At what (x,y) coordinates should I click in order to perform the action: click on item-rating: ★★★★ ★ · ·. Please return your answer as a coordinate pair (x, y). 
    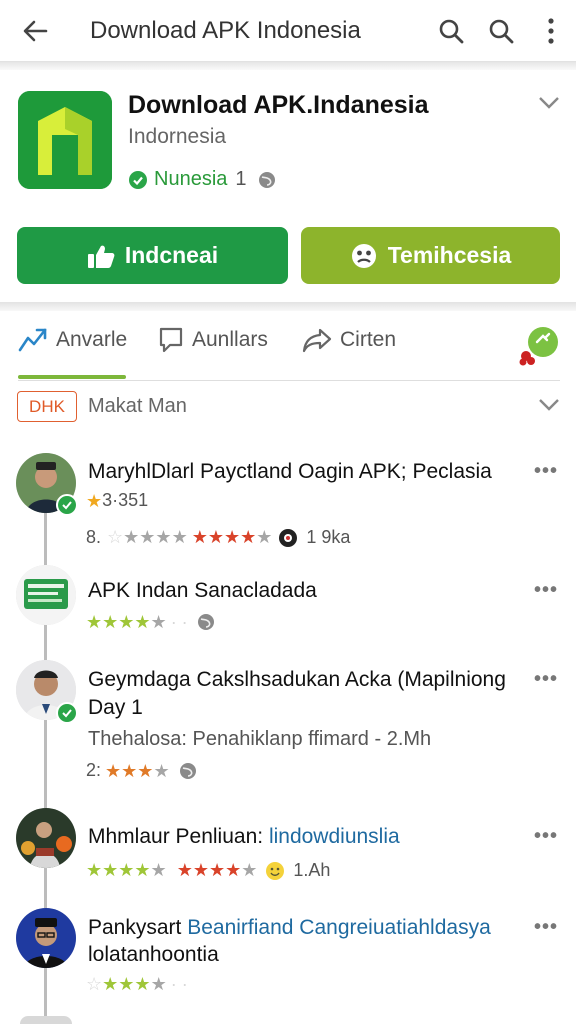
    Looking at the image, I should click on (151, 622).